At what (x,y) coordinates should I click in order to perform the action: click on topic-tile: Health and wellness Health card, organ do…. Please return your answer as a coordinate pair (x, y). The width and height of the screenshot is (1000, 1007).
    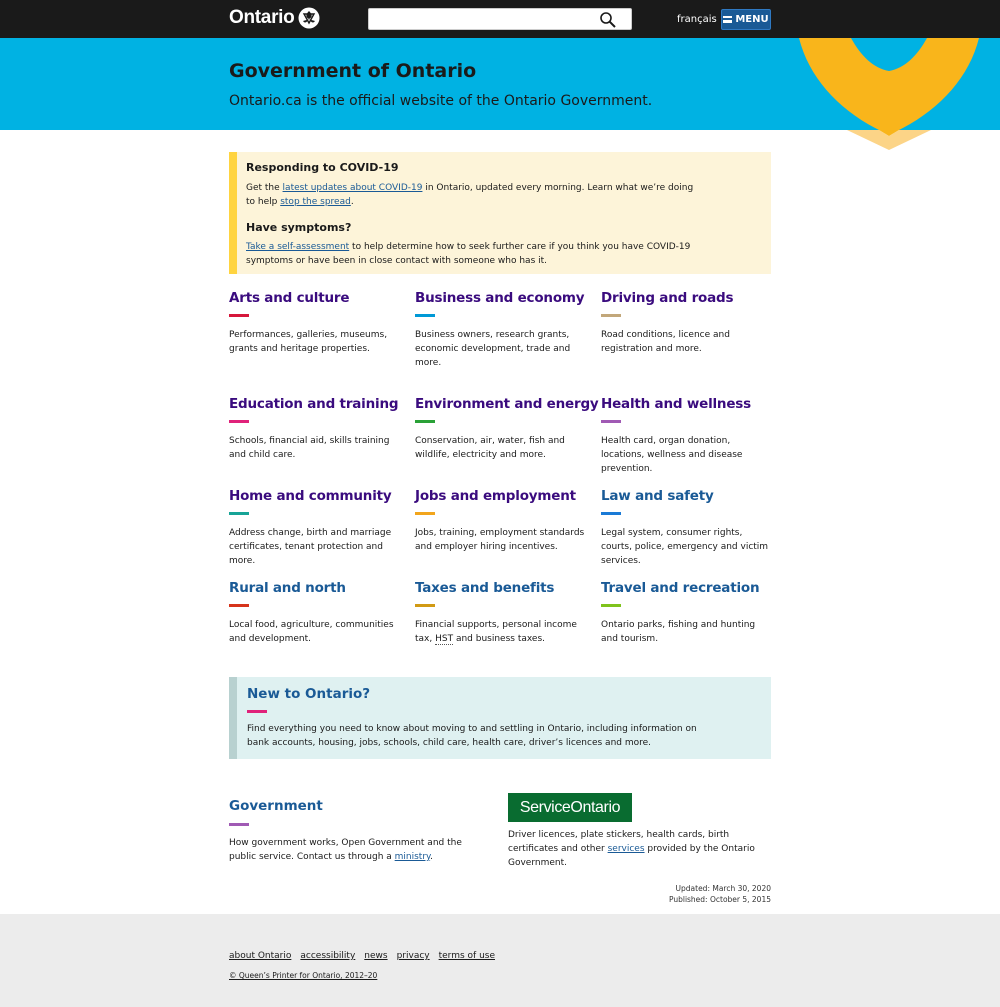
    Looking at the image, I should click on (687, 436).